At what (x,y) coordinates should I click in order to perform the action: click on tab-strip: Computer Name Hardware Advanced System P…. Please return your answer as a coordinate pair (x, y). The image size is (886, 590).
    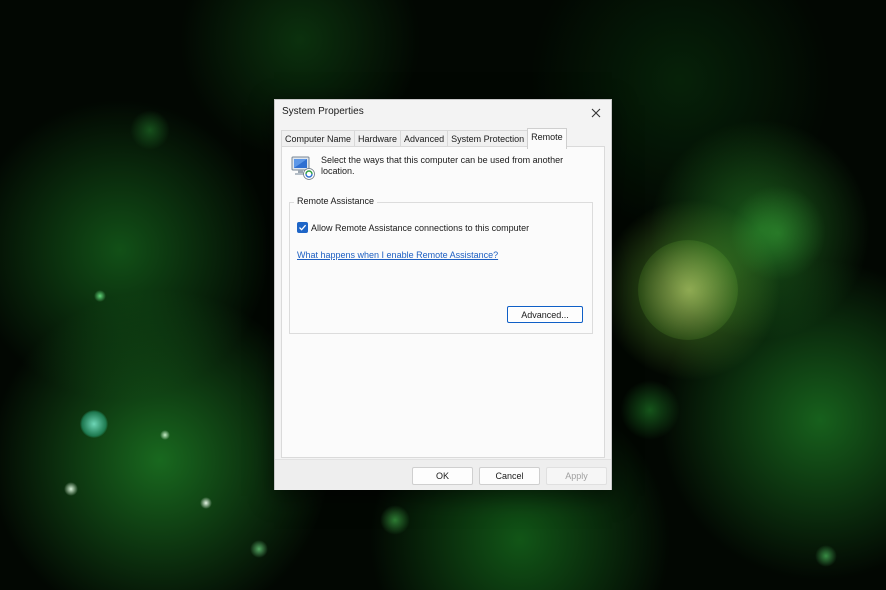
    Looking at the image, I should click on (424, 138).